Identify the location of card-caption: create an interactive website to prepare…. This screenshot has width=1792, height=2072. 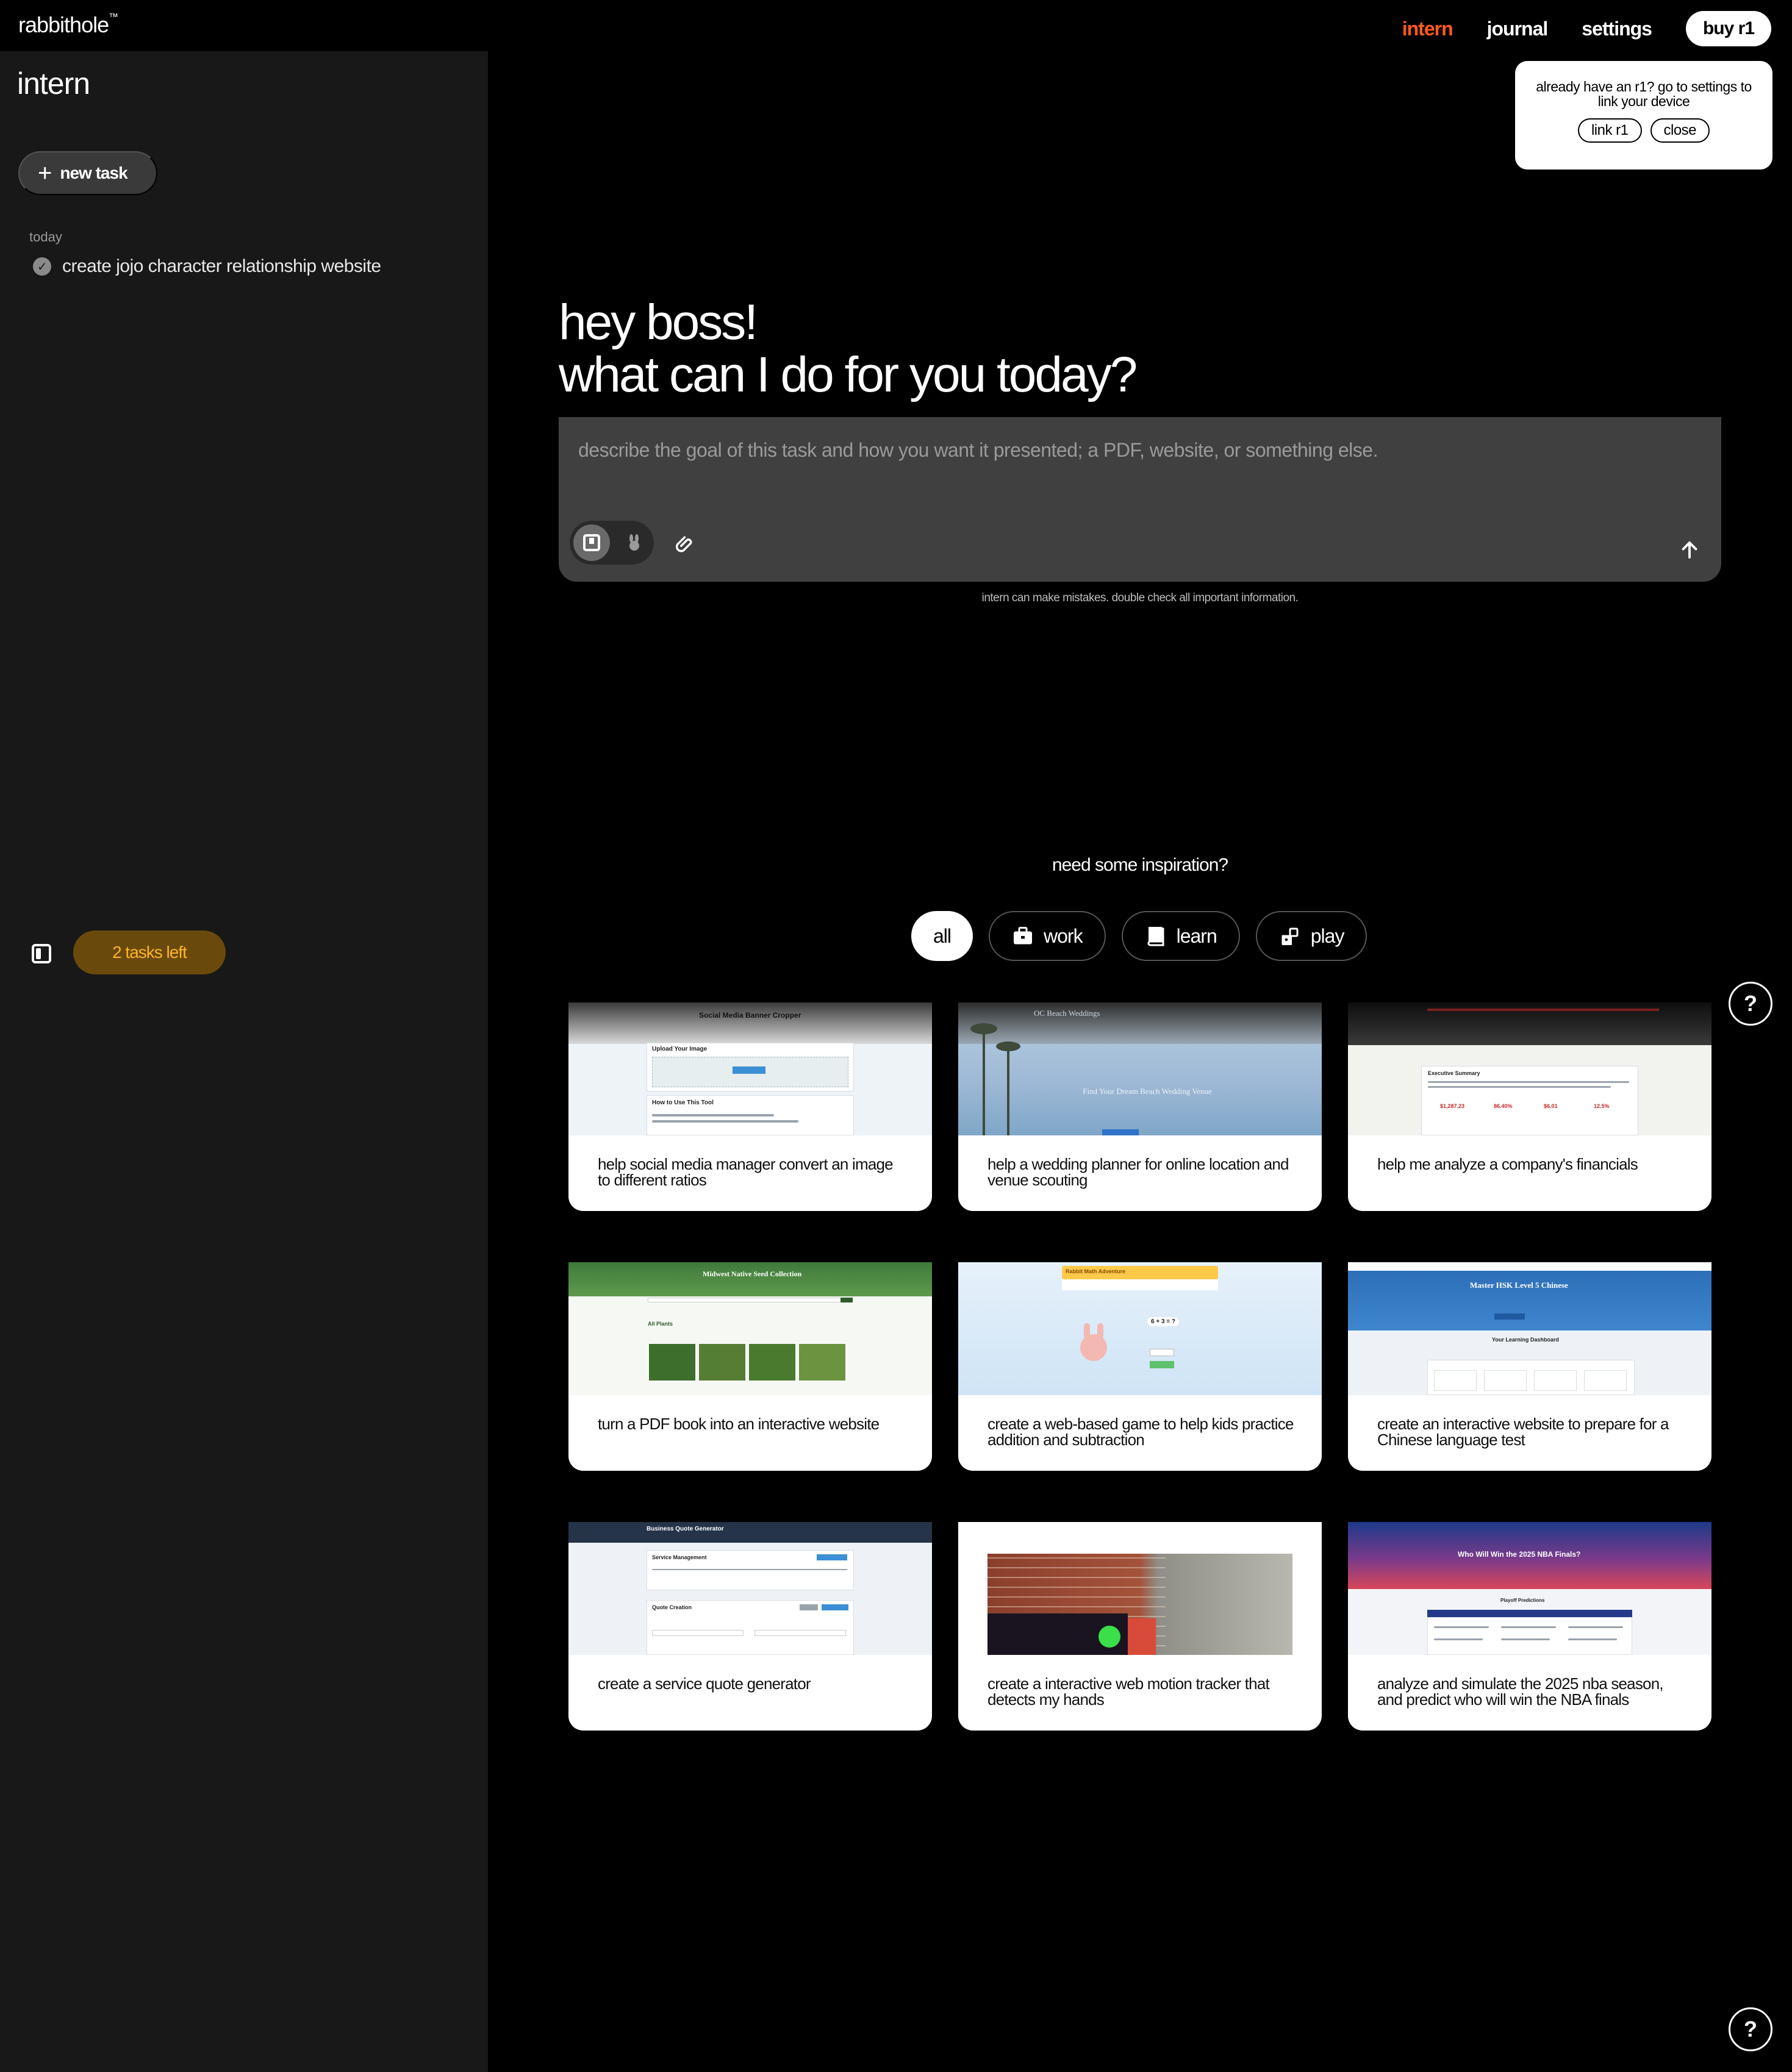
(1523, 1432).